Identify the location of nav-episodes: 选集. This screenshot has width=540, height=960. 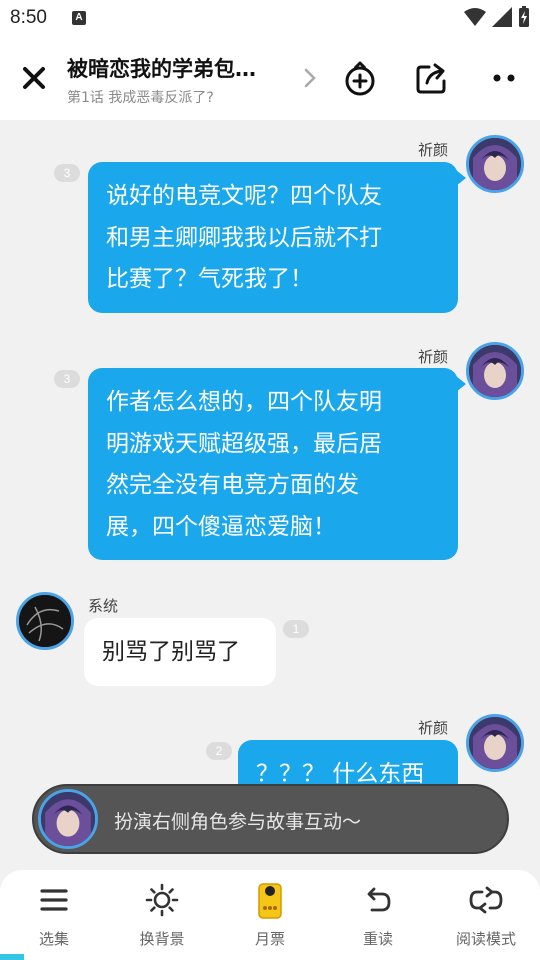
(54, 915).